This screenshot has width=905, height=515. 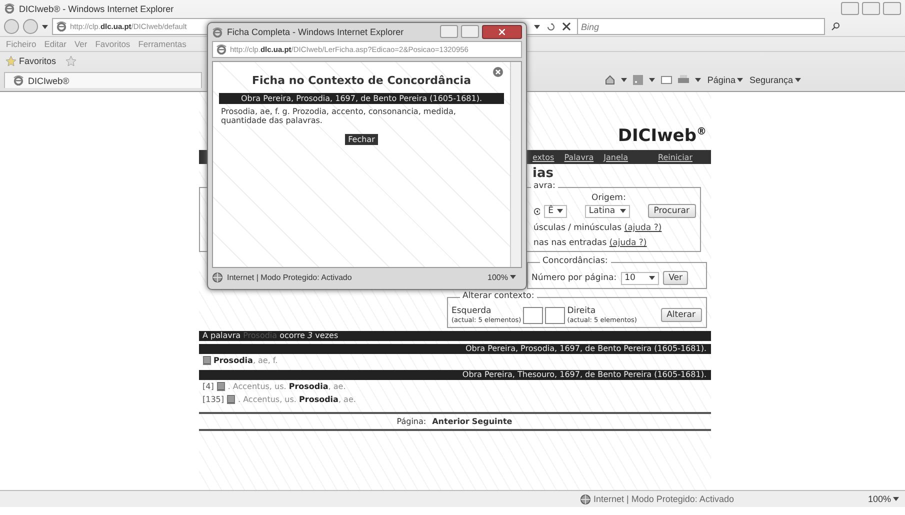 I want to click on pagination-label: Página:, so click(x=411, y=421).